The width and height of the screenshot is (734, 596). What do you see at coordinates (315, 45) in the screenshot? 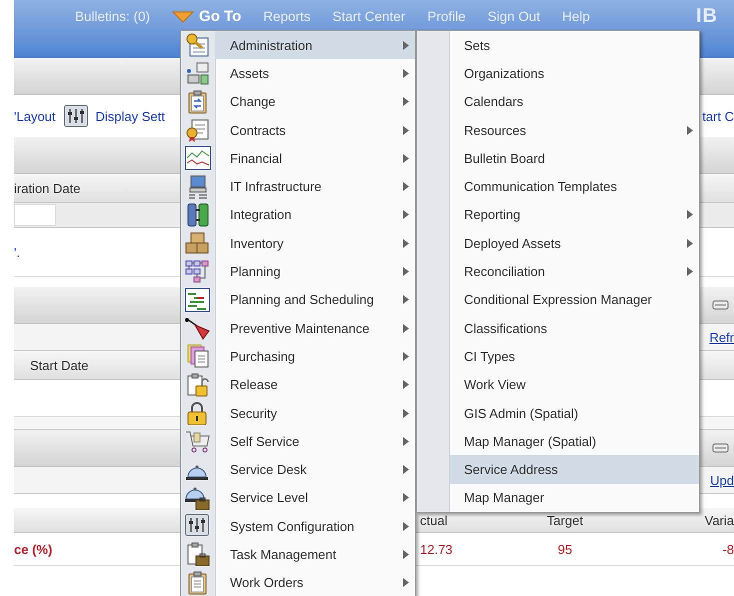
I see `menu-item: Administration` at bounding box center [315, 45].